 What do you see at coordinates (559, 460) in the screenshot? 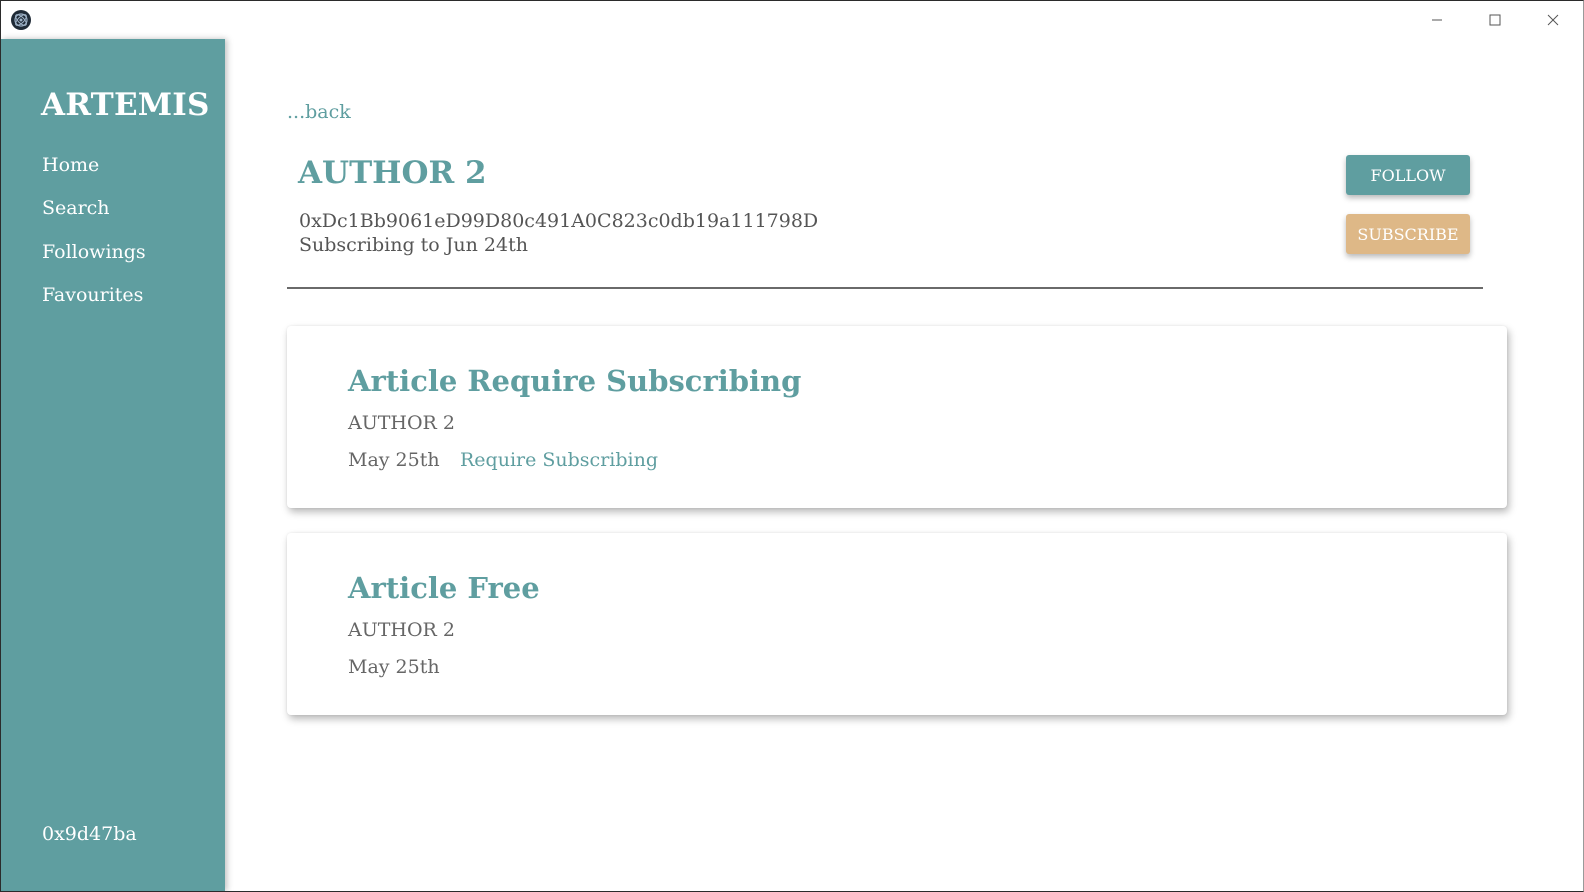
I see `article-tag: Require Subscribing` at bounding box center [559, 460].